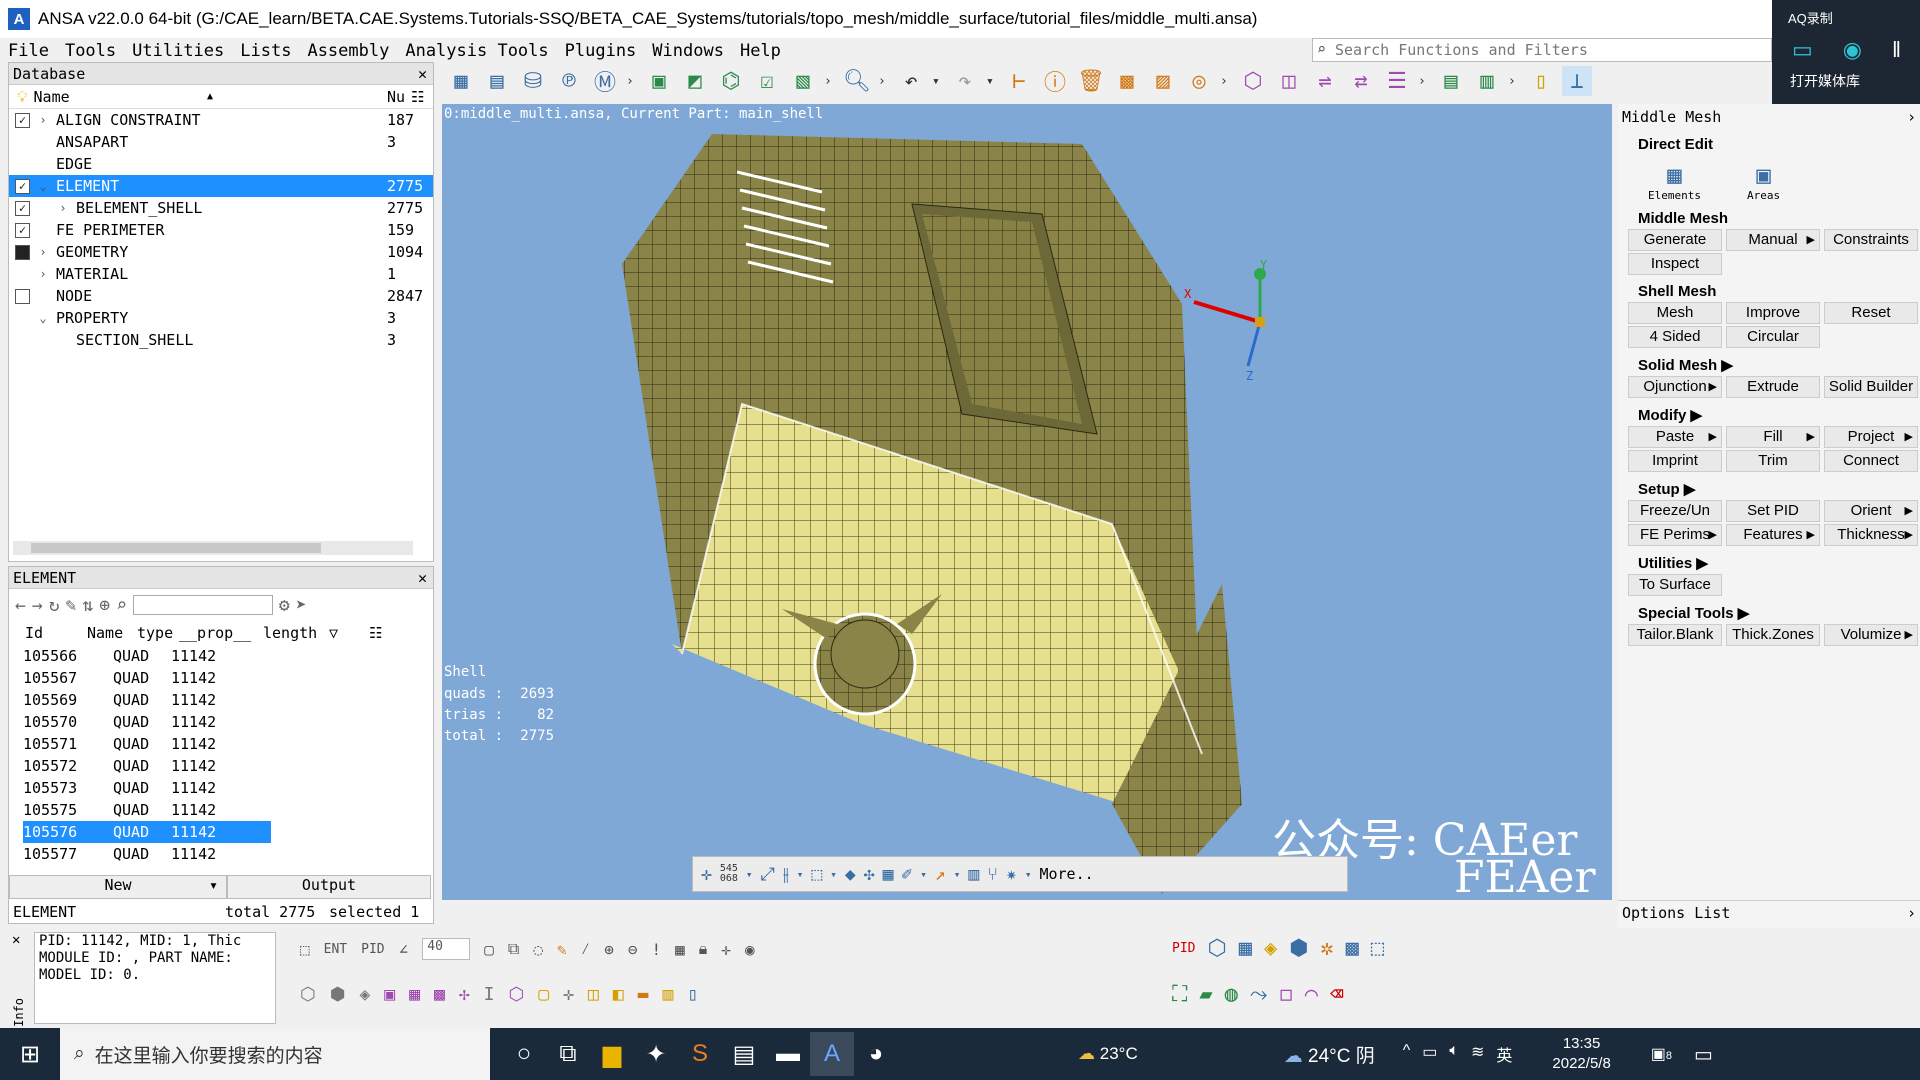  Describe the element at coordinates (1259, 994) in the screenshot. I see `path-icon: ⤳` at that location.